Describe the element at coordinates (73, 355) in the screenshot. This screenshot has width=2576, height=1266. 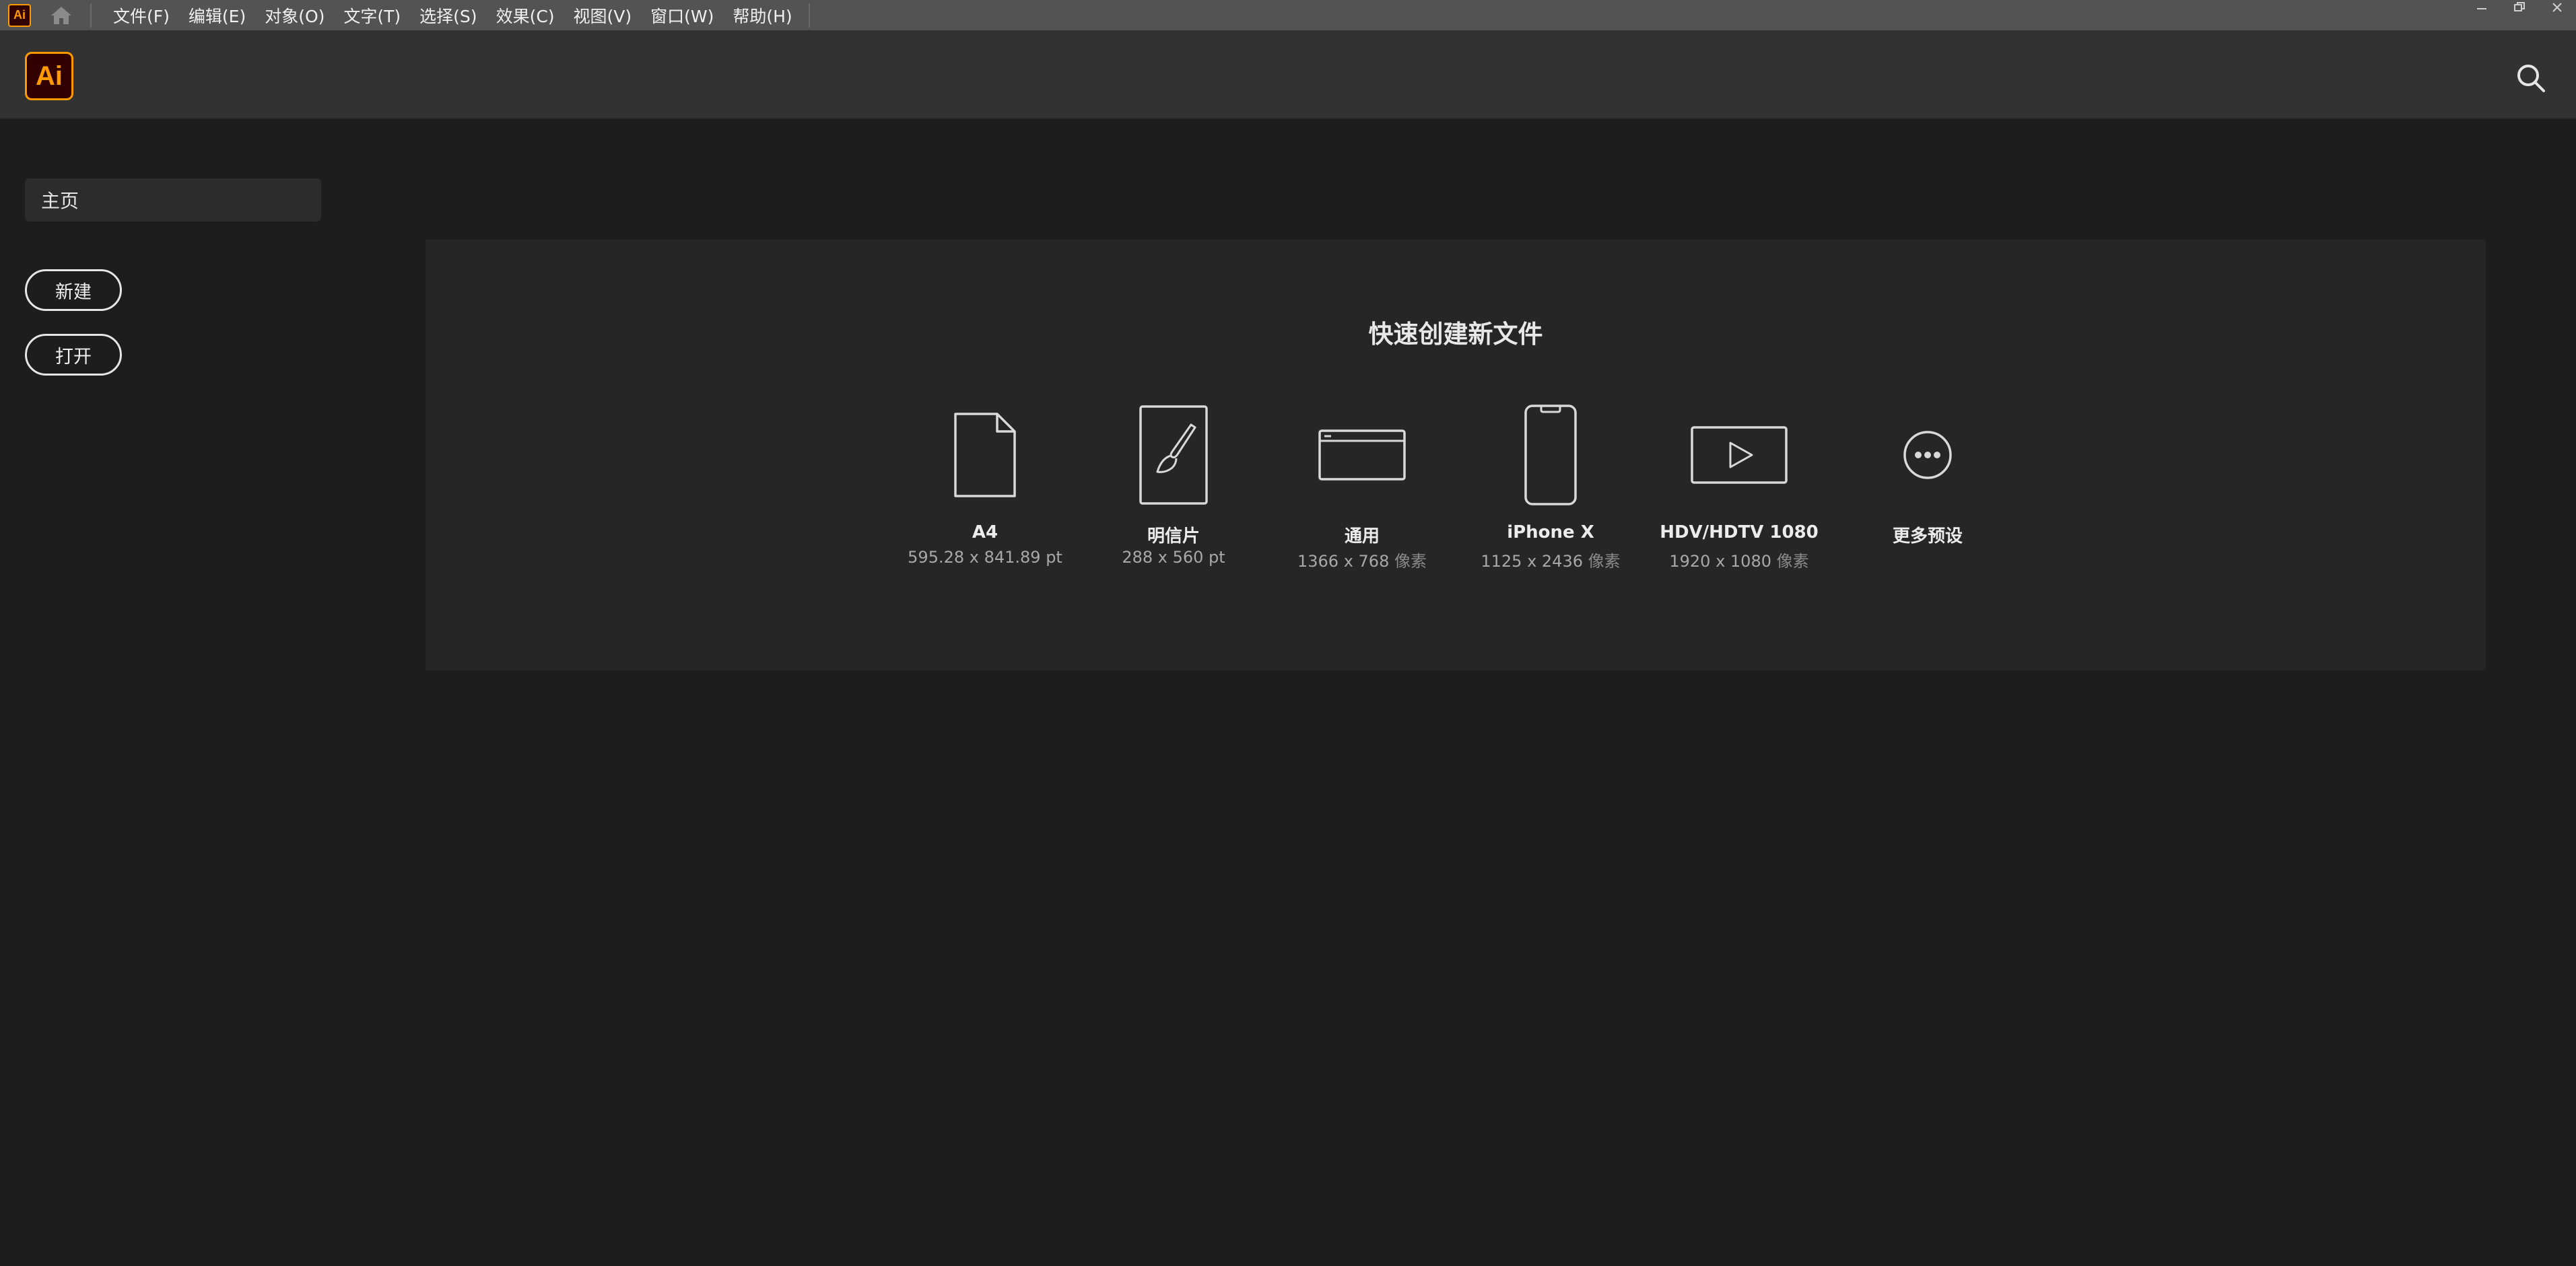
I see `open-button: 打开` at that location.